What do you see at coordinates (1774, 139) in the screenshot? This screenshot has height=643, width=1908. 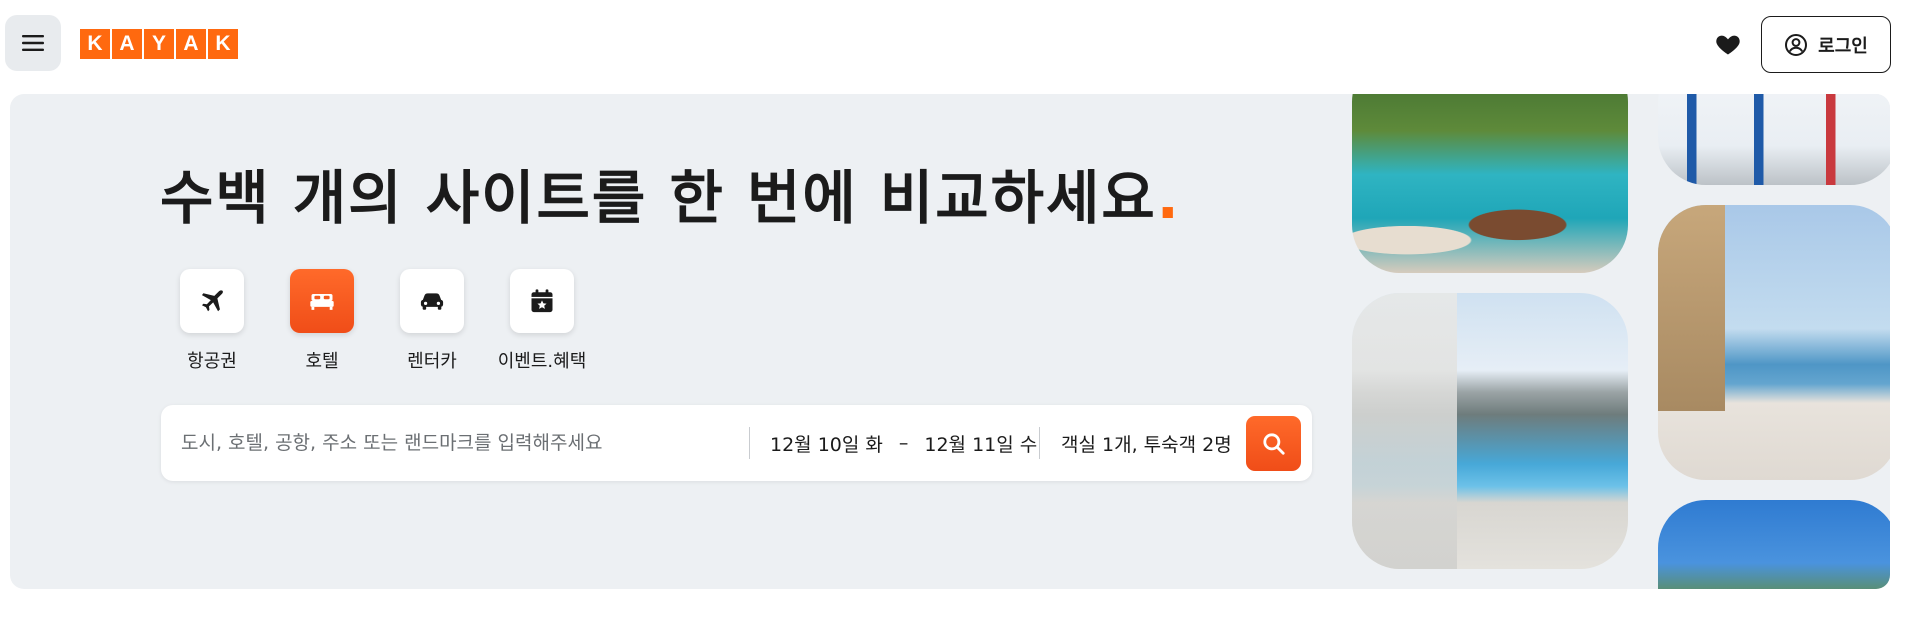 I see `white-house-street-image` at bounding box center [1774, 139].